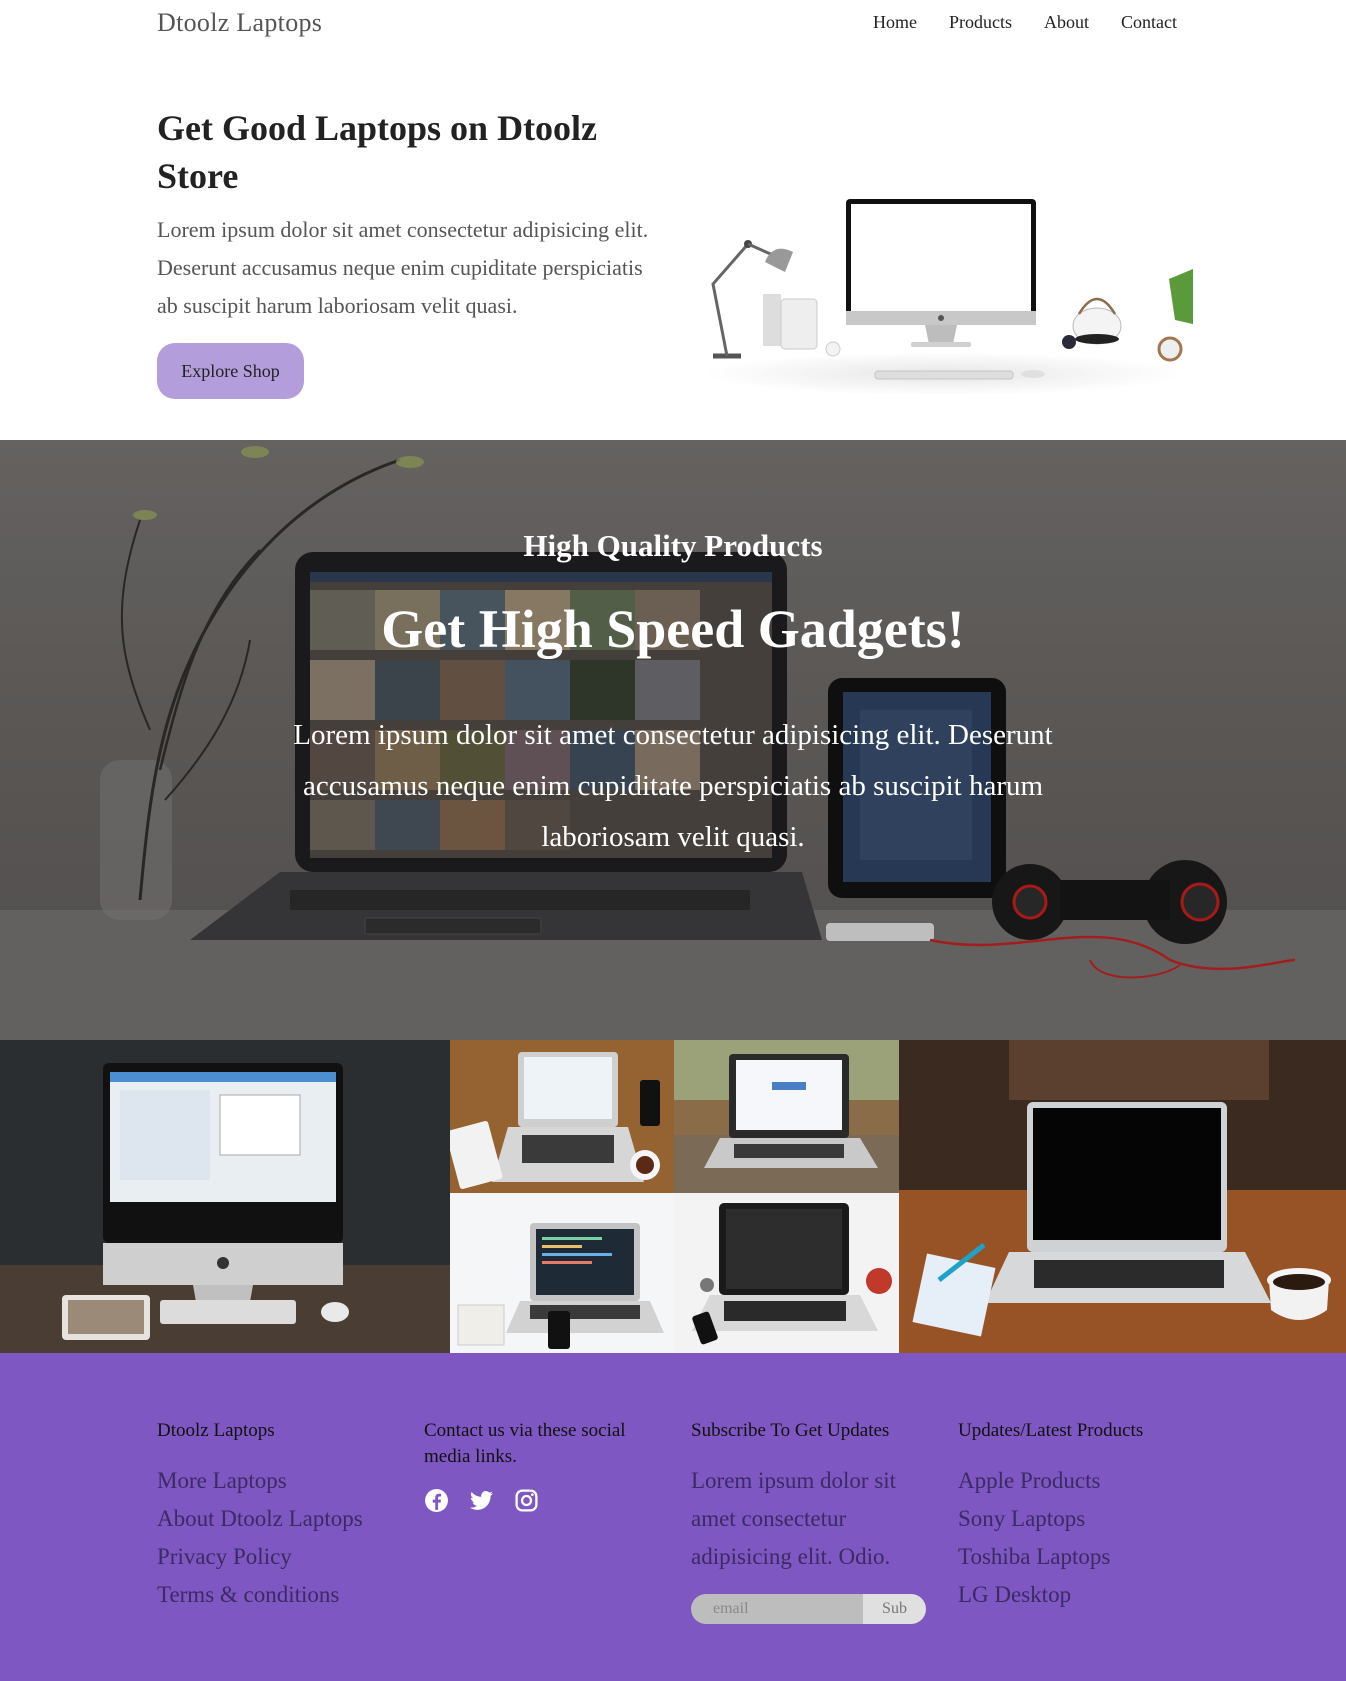 The width and height of the screenshot is (1346, 1681). What do you see at coordinates (562, 1273) in the screenshot?
I see `gallery-image-laptop-code` at bounding box center [562, 1273].